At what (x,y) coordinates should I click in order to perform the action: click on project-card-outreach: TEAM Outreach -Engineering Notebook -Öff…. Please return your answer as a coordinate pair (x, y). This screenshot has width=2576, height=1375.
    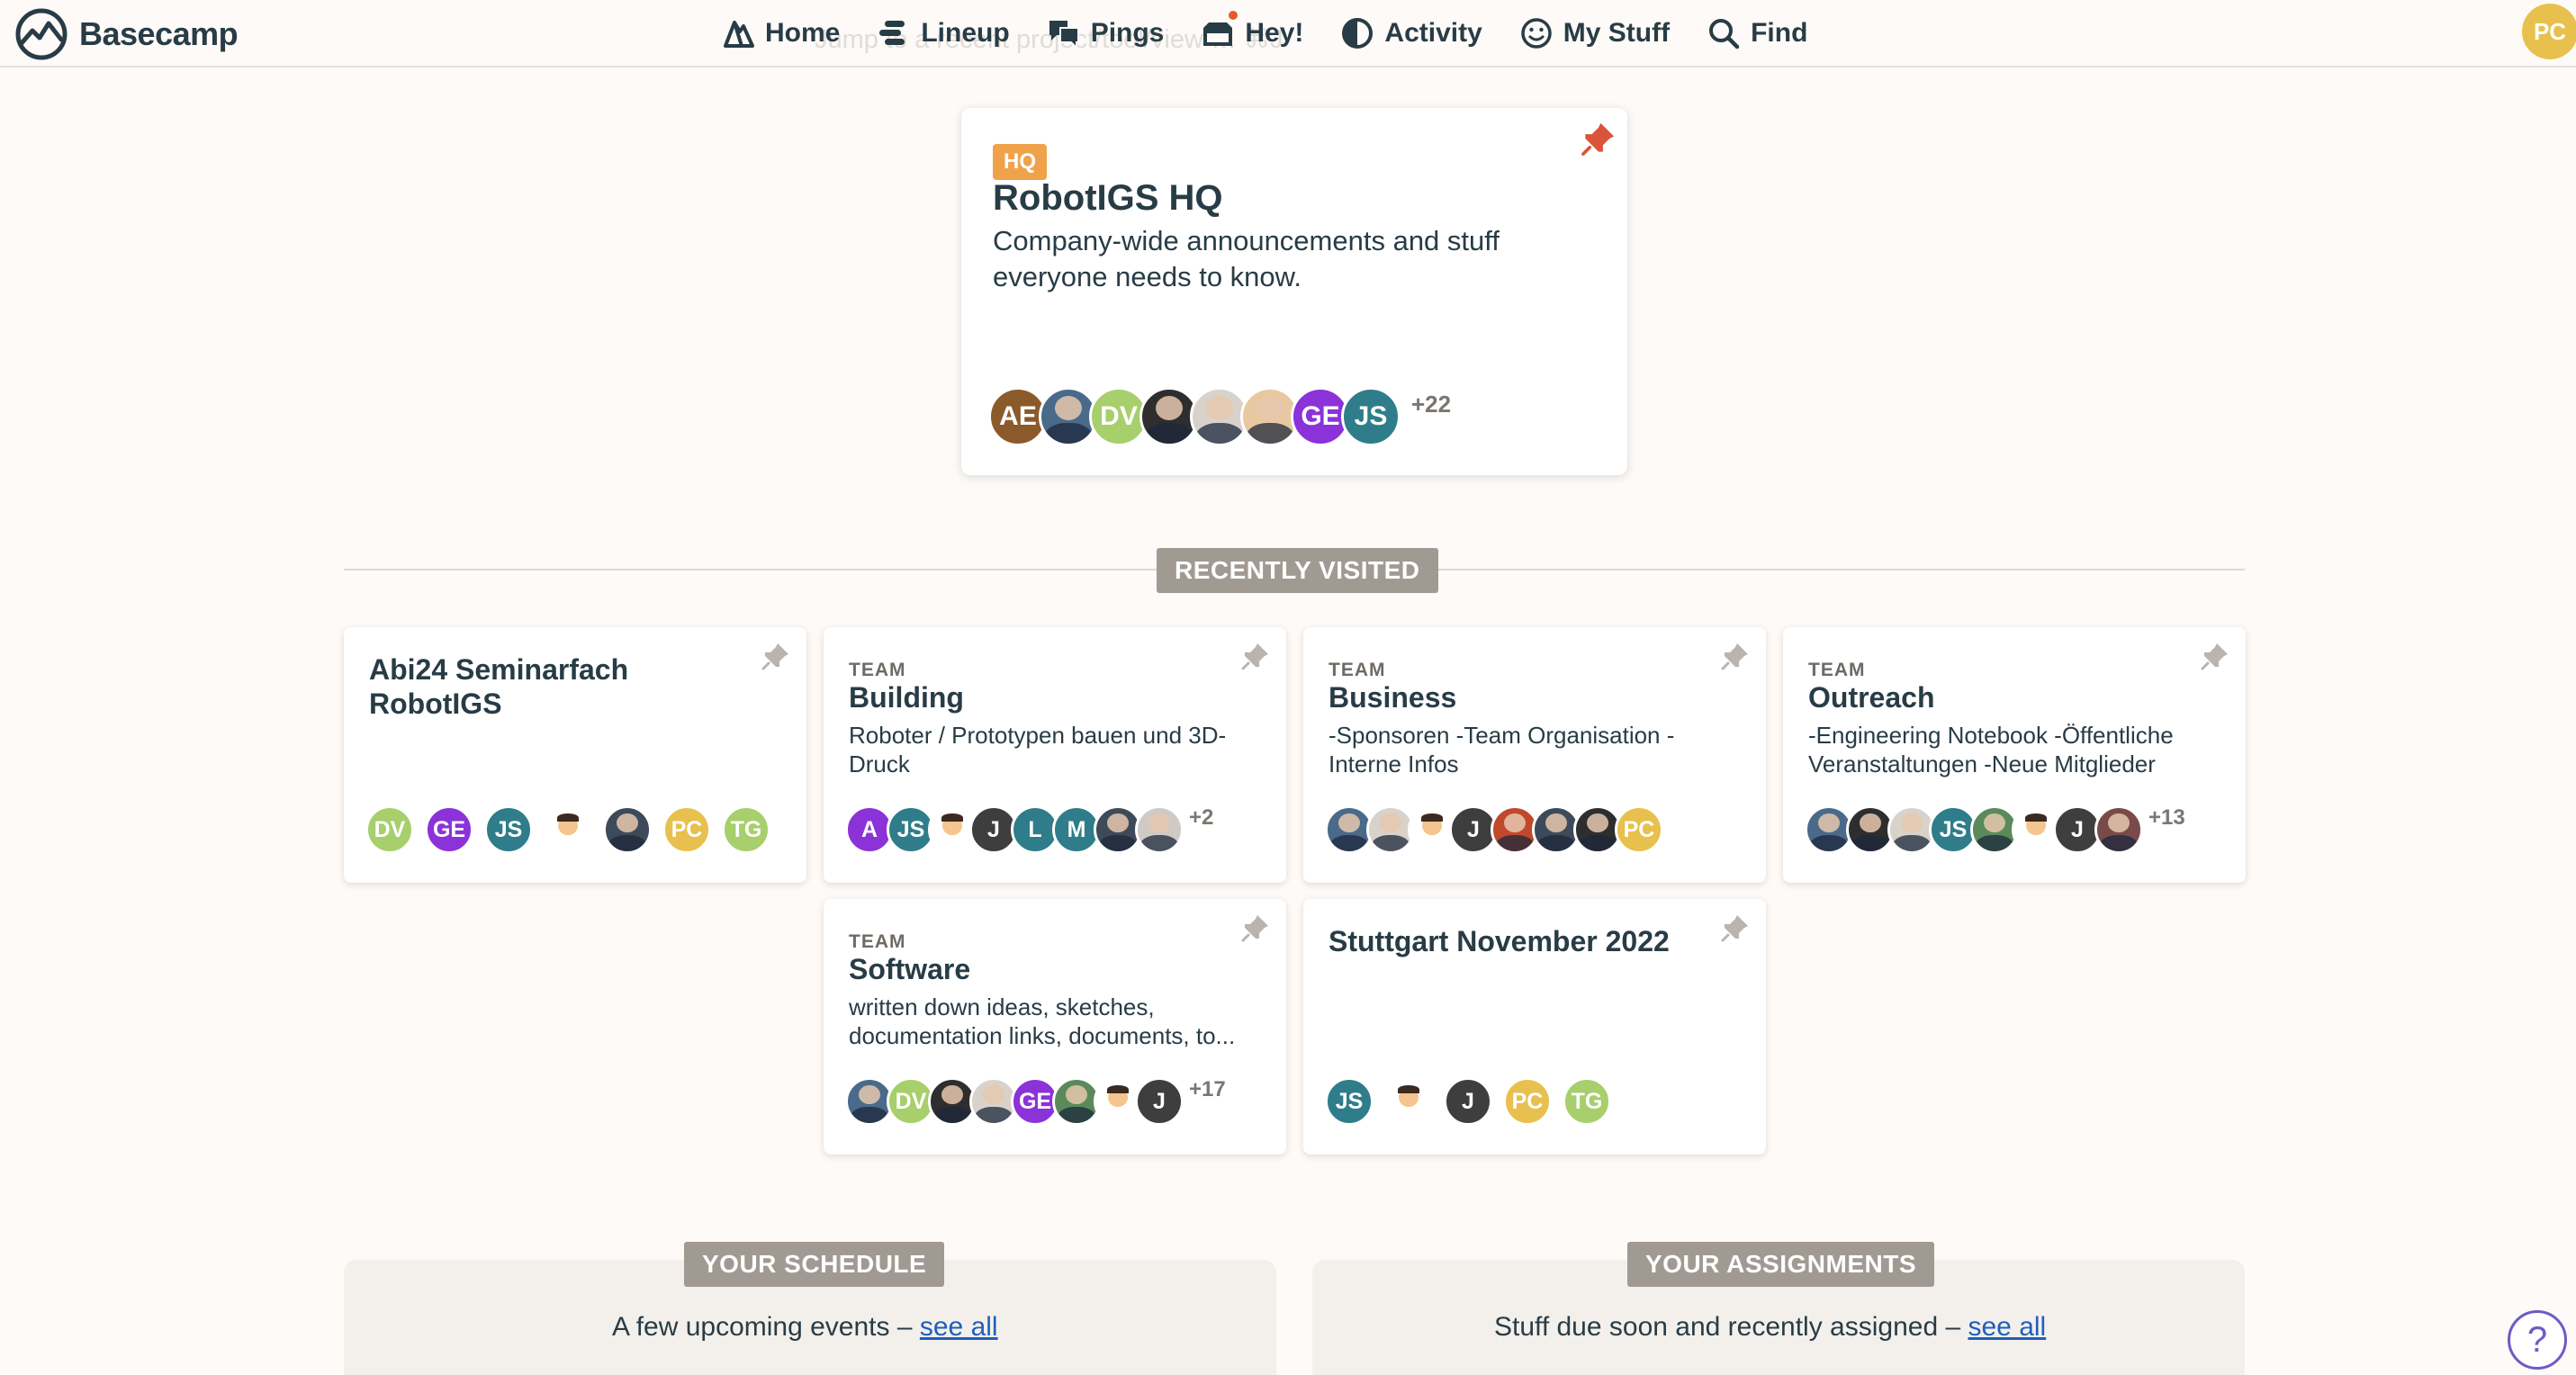
    Looking at the image, I should click on (2014, 755).